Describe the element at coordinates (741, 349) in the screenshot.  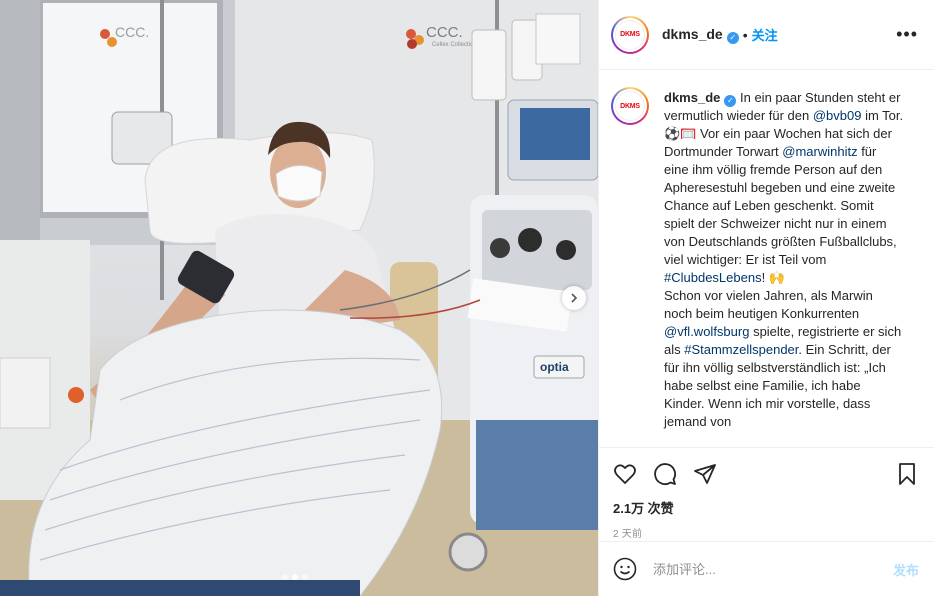
I see `caption-link: #Stammzellspender` at that location.